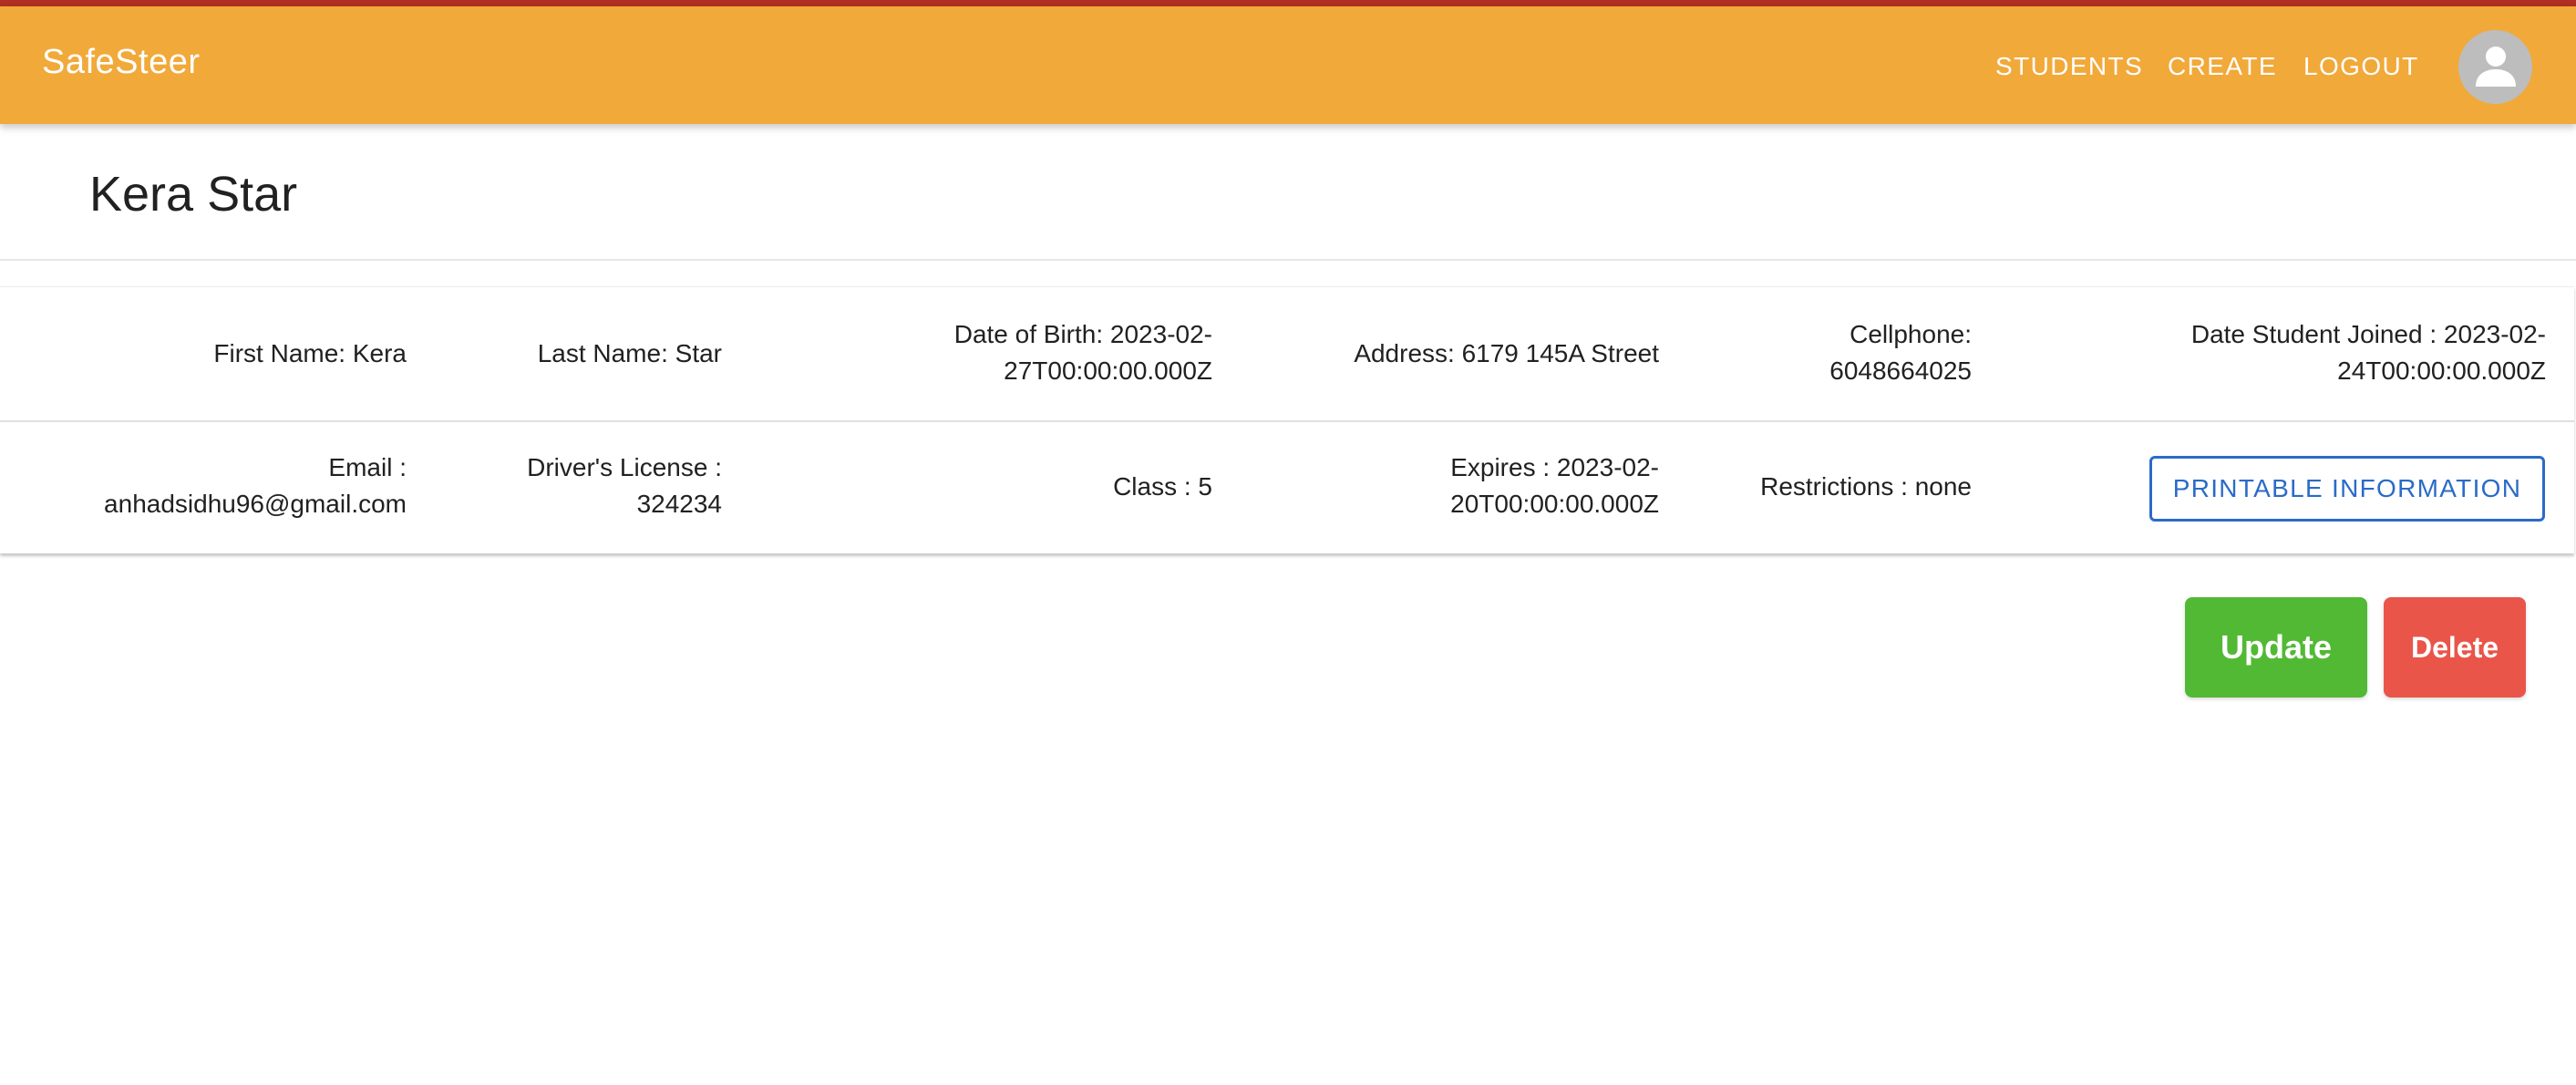  What do you see at coordinates (1866, 486) in the screenshot?
I see `restrictions-value: Restrictions : none` at bounding box center [1866, 486].